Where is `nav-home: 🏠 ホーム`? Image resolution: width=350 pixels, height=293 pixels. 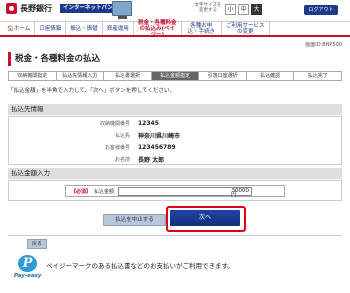 nav-home: 🏠 ホーム is located at coordinates (18, 28).